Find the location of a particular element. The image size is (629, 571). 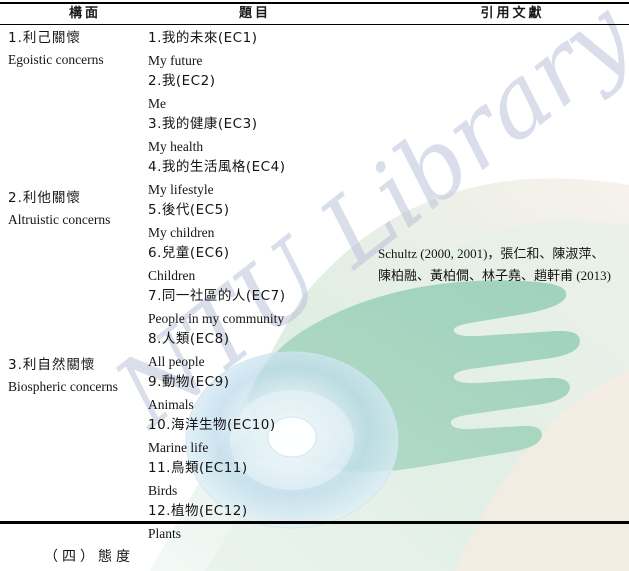

list-item: 9.動物(EC9) is located at coordinates (189, 382).